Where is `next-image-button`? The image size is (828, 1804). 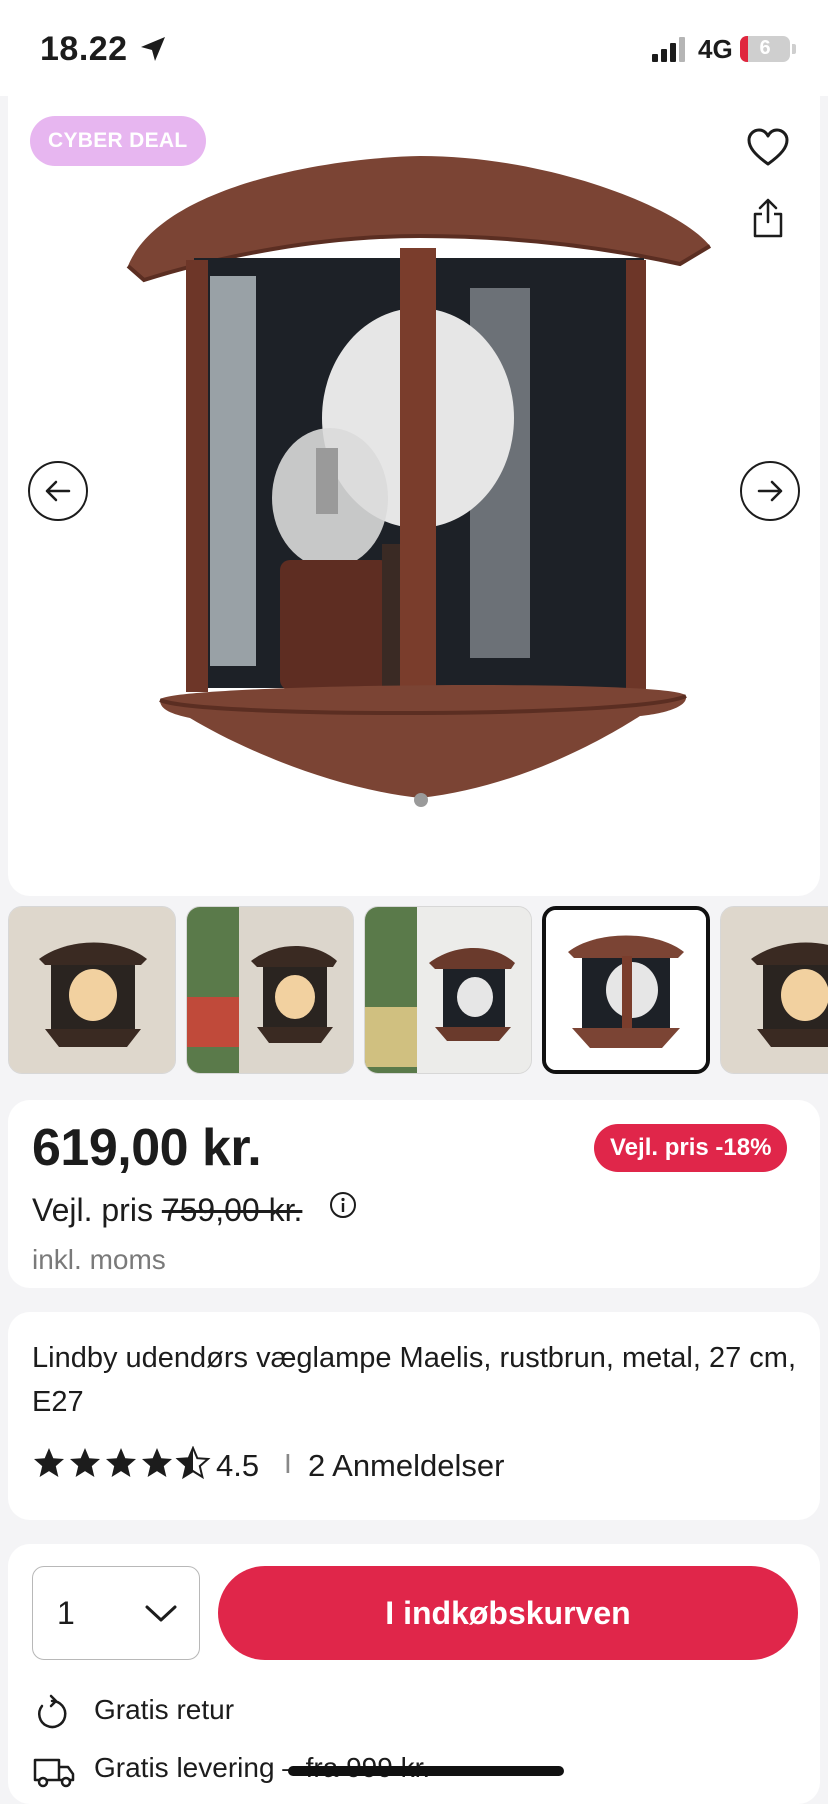 next-image-button is located at coordinates (770, 491).